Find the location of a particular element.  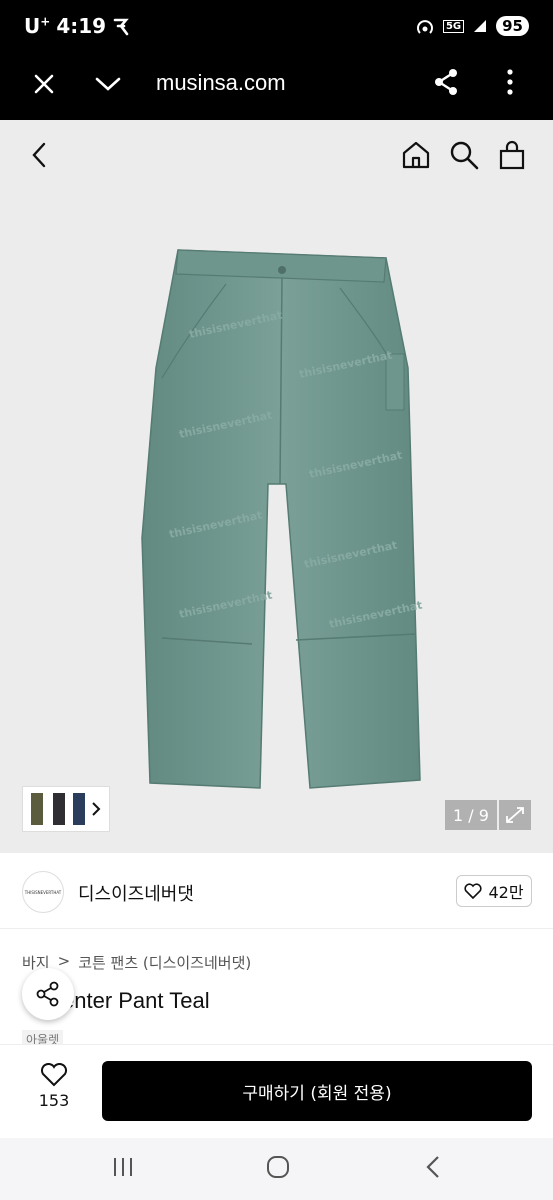

brand-like-count: 42만 is located at coordinates (506, 892).